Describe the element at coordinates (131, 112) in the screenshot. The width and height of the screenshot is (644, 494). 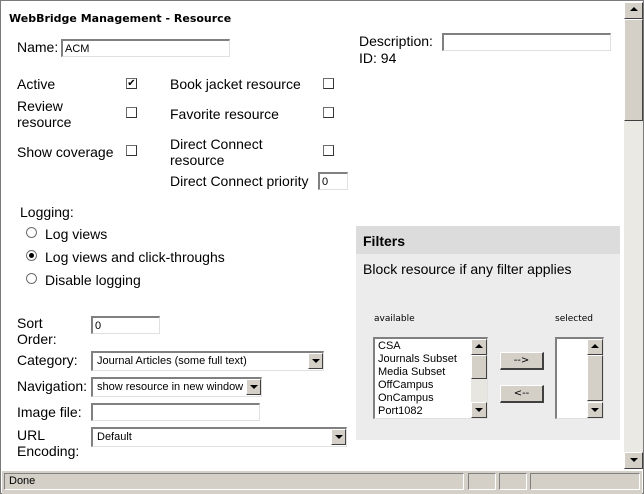
I see `review-checkbox` at that location.